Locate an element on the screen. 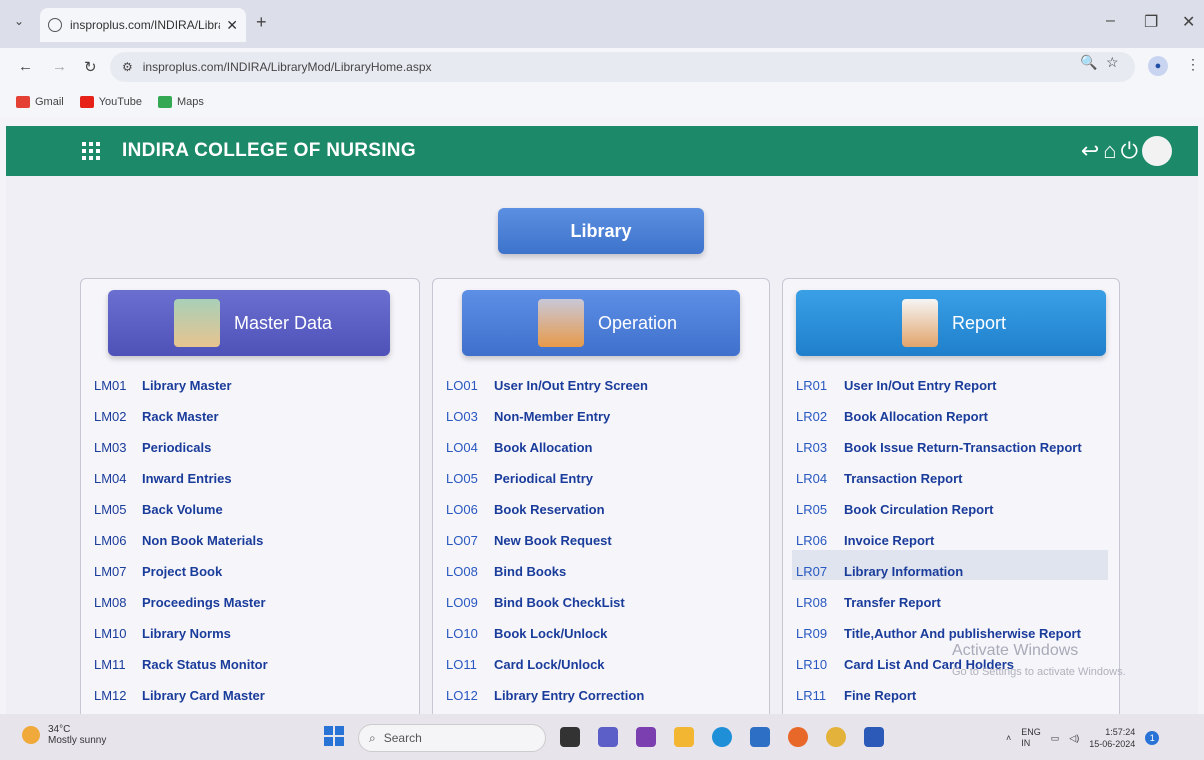 The height and width of the screenshot is (760, 1204). menu-item-lr04: LR04 Transaction Report is located at coordinates (939, 478).